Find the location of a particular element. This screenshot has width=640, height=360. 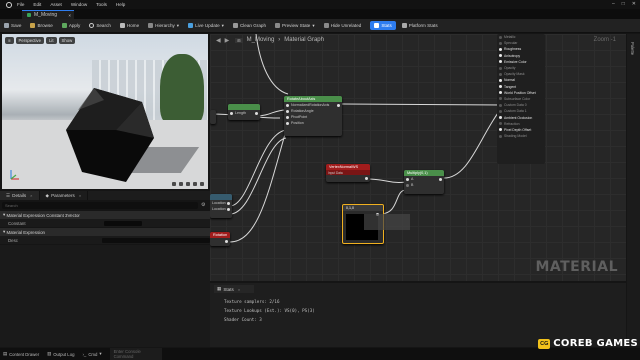

details-search-input: Search is located at coordinates (100, 205).